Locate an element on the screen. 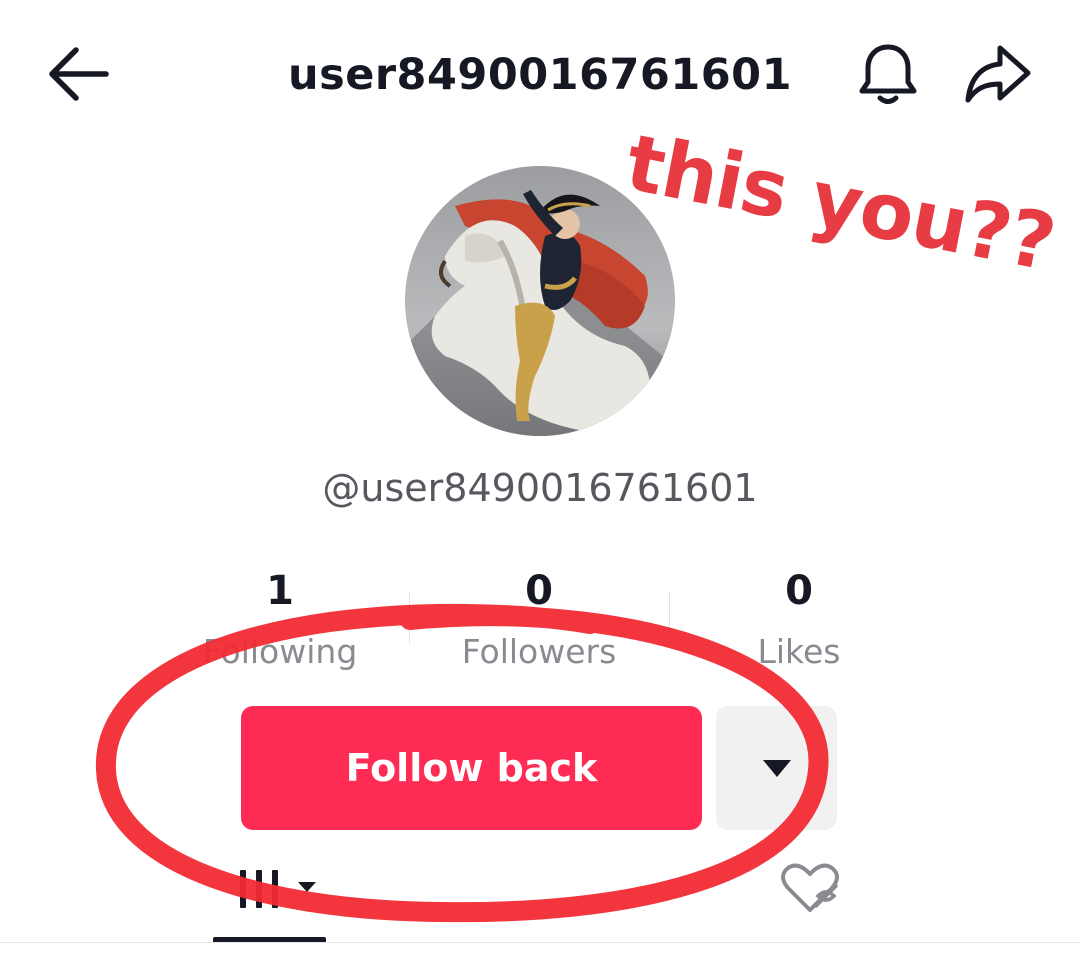 This screenshot has height=972, width=1080. profile-handle: @user8490016761601 is located at coordinates (540, 488).